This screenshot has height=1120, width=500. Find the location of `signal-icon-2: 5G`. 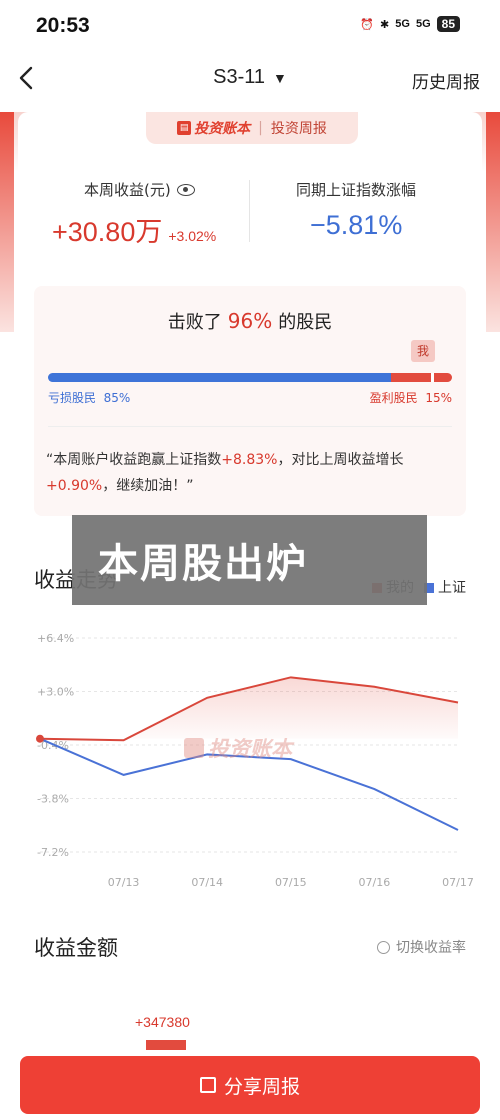

signal-icon-2: 5G is located at coordinates (423, 24).